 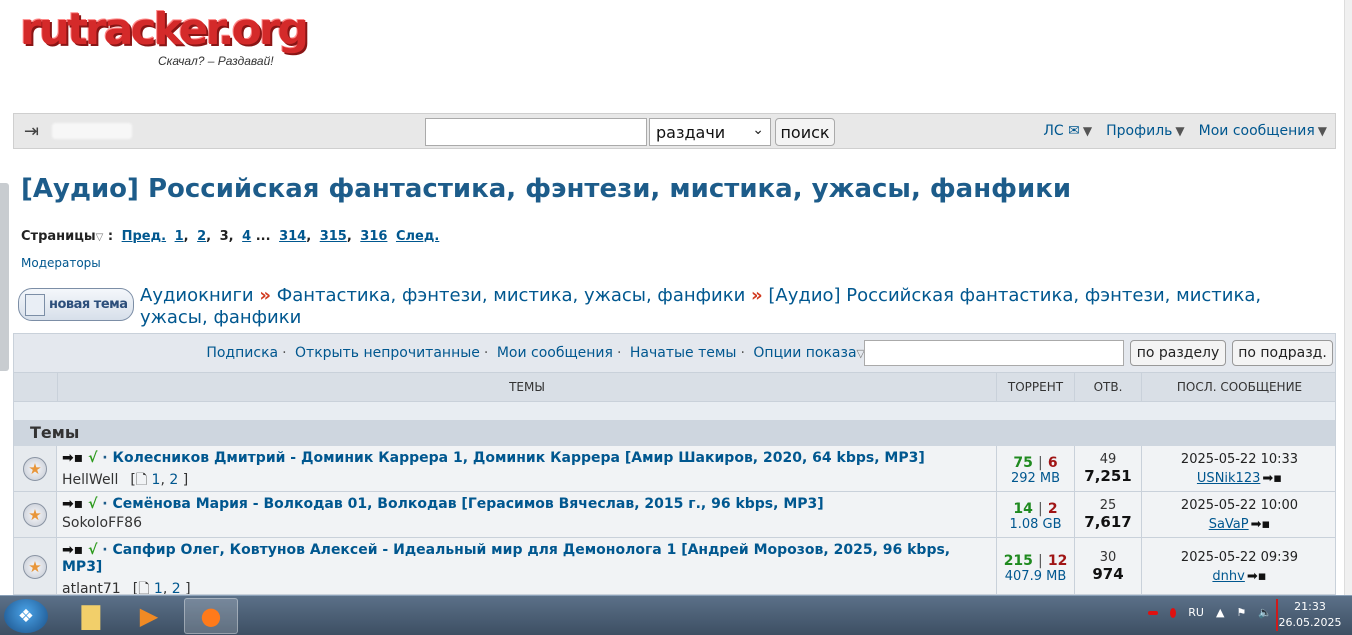 I want to click on last-post-user: USNik123, so click(x=1228, y=478).